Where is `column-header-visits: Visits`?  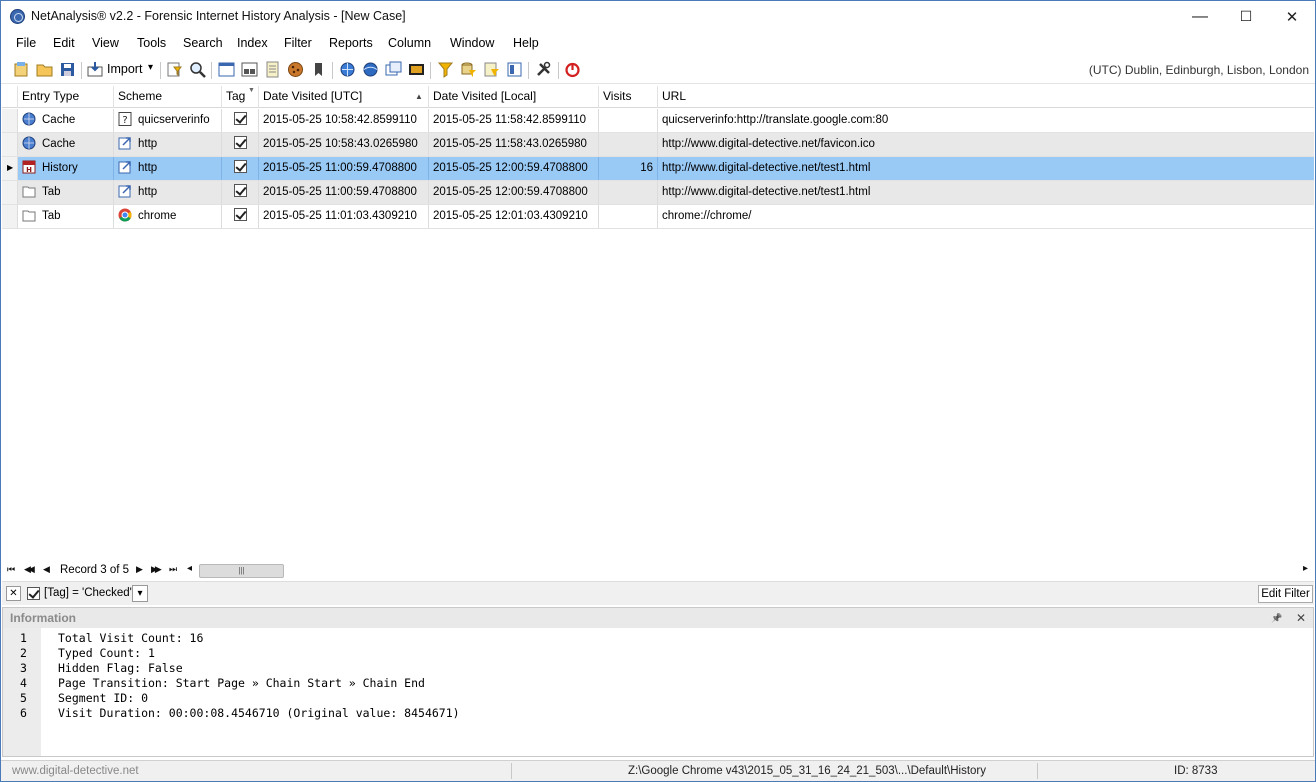 column-header-visits: Visits is located at coordinates (628, 97).